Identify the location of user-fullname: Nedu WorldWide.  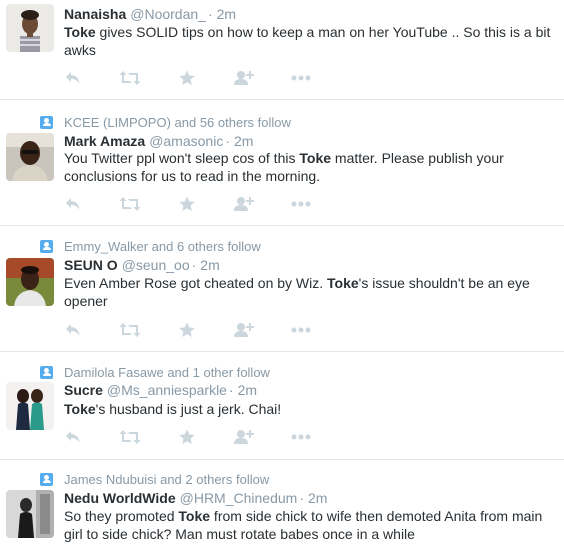
(120, 498).